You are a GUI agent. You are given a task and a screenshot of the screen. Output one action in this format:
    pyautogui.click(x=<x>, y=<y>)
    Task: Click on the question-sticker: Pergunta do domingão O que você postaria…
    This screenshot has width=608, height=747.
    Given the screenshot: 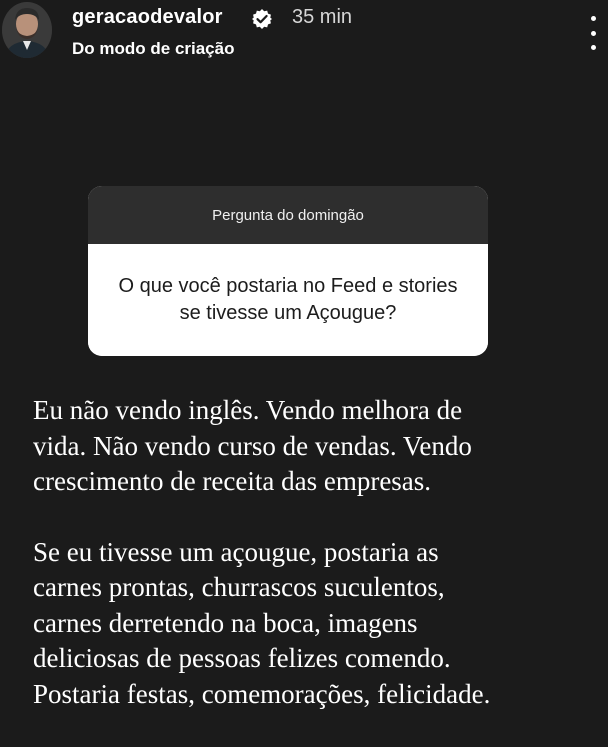 What is the action you would take?
    pyautogui.click(x=288, y=271)
    